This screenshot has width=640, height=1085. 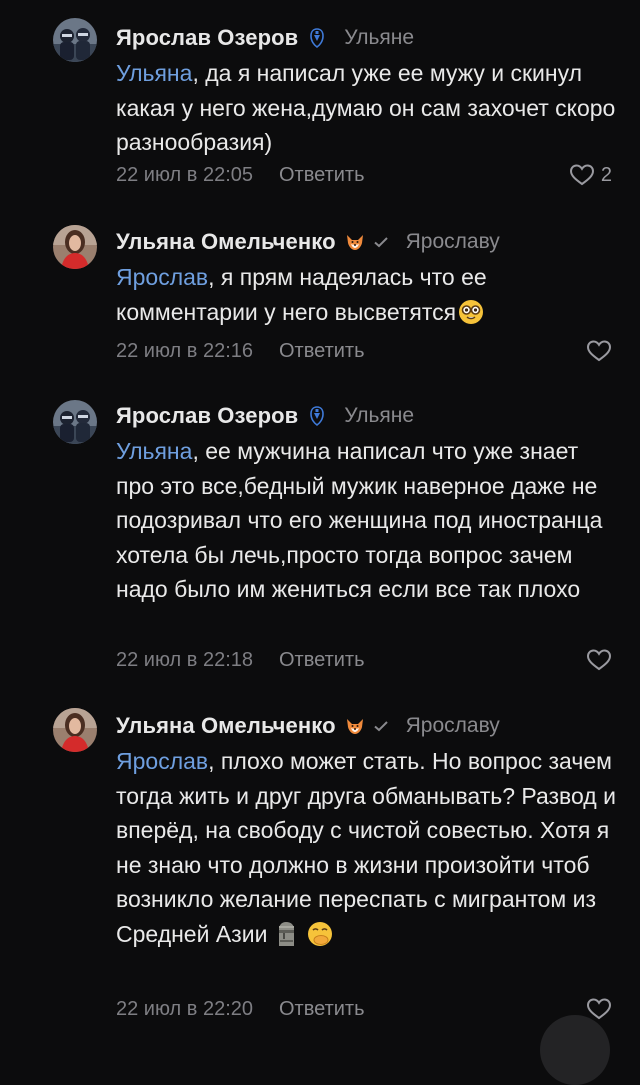 What do you see at coordinates (184, 350) in the screenshot?
I see `timestamp: 22 июл в 22:16` at bounding box center [184, 350].